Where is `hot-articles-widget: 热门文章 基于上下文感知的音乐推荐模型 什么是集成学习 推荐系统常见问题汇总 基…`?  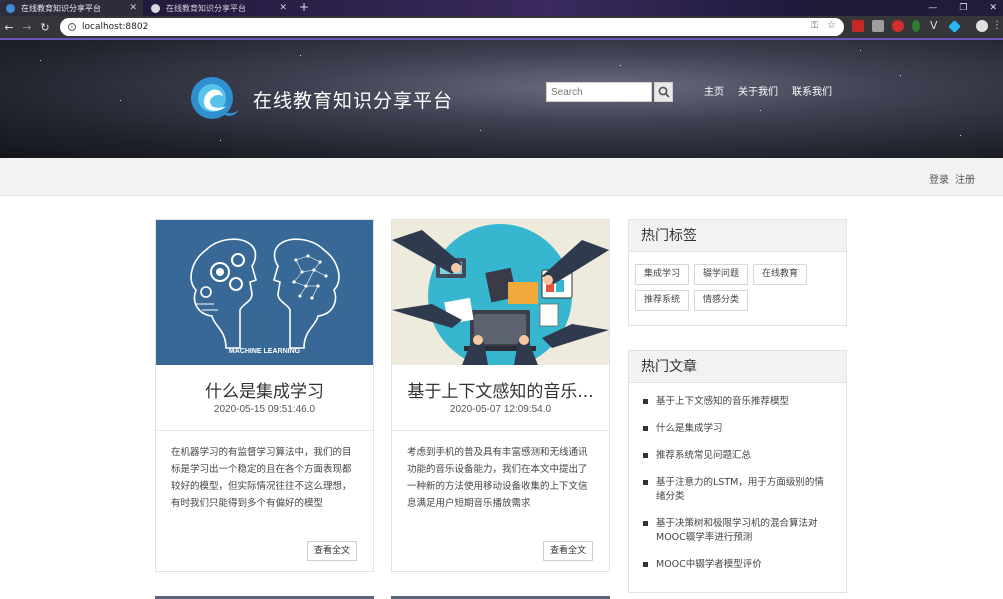 hot-articles-widget: 热门文章 基于上下文感知的音乐推荐模型 什么是集成学习 推荐系统常见问题汇总 基… is located at coordinates (737, 471).